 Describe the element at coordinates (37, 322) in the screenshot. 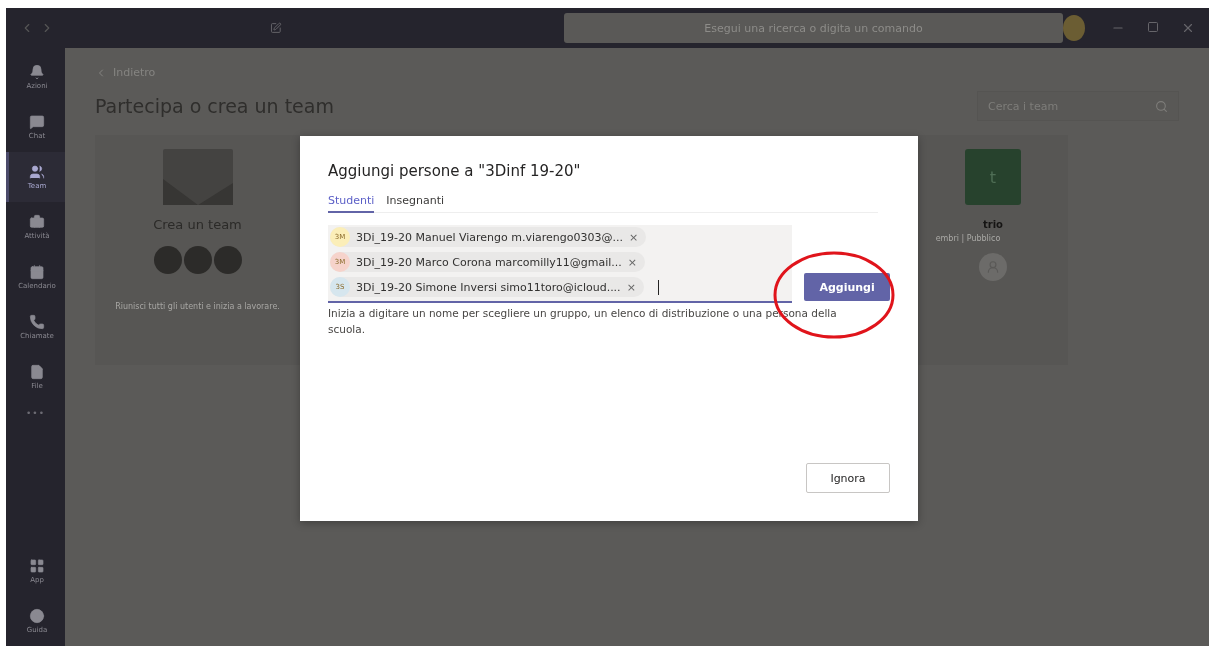

I see `phone-icon` at that location.